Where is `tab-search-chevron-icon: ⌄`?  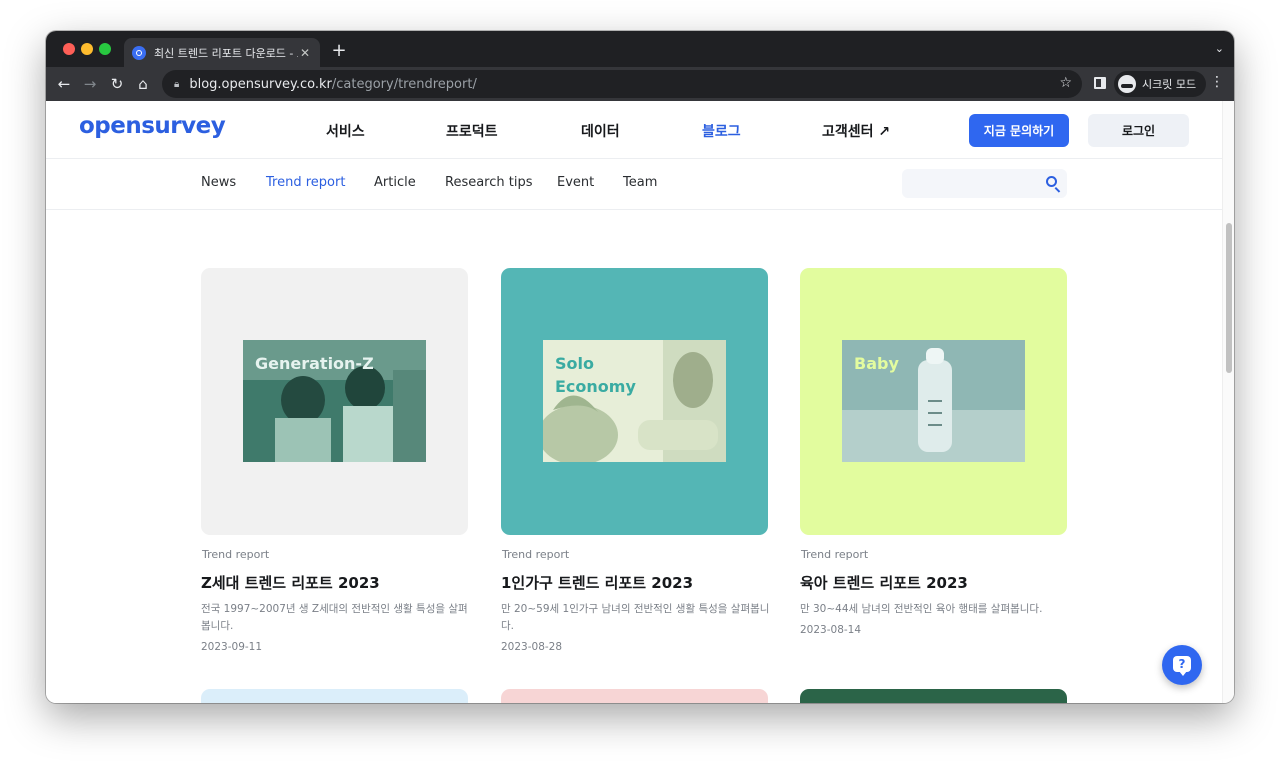
tab-search-chevron-icon: ⌄ is located at coordinates (1219, 48).